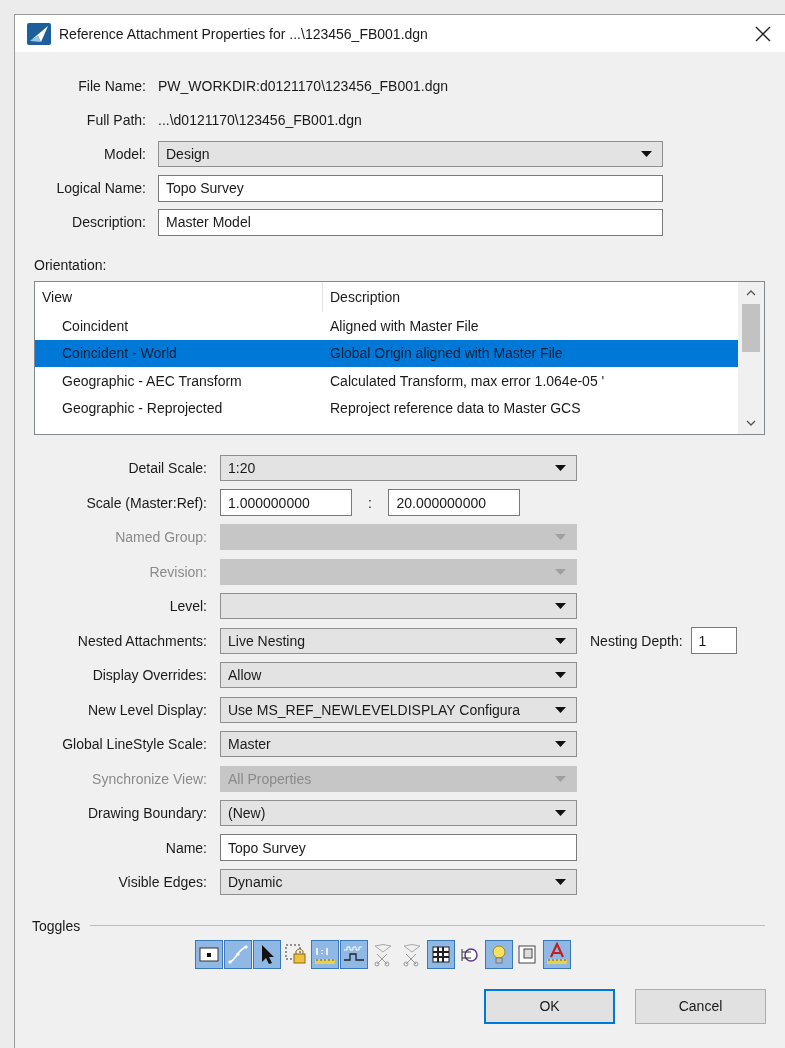 This screenshot has height=1048, width=785. I want to click on dropdown: Use MS_REF_NEWLEVELDISPLAY Configura, so click(398, 709).